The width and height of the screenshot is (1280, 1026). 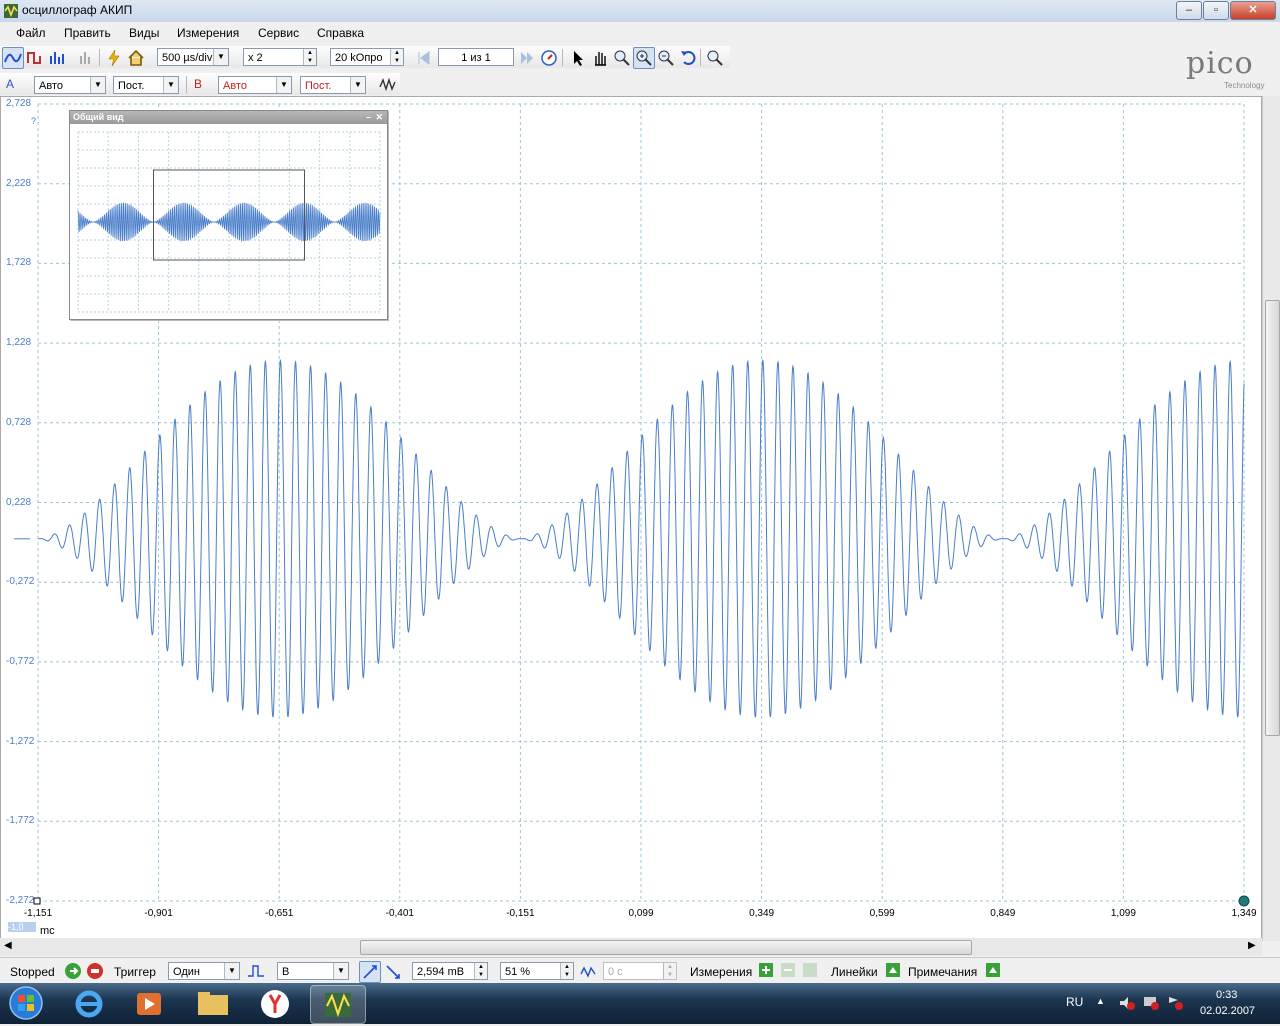 What do you see at coordinates (424, 58) in the screenshot?
I see `first-page-button` at bounding box center [424, 58].